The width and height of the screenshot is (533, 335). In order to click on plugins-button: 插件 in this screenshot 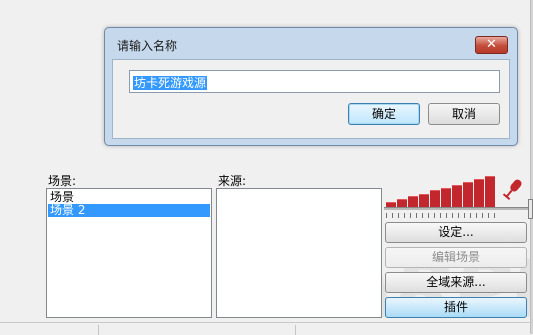, I will do `click(456, 307)`.